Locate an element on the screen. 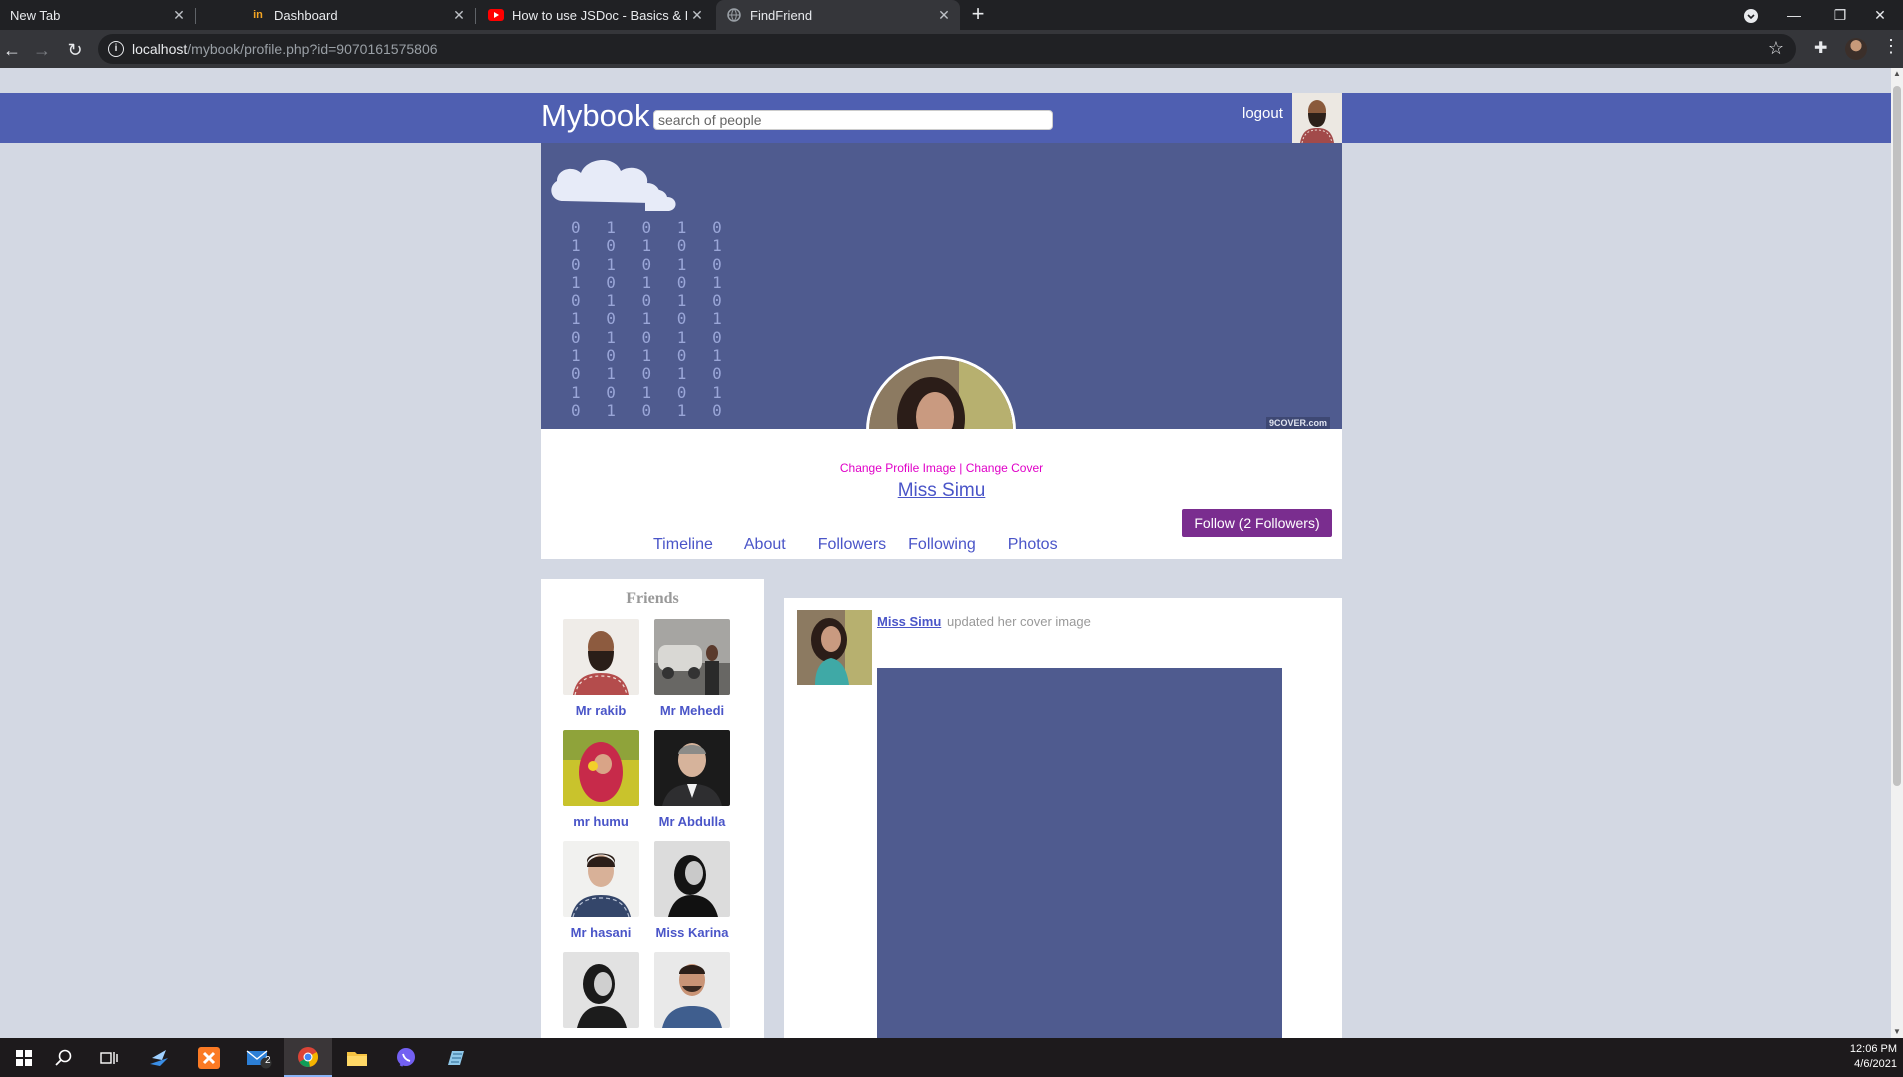  tab-title: New Tab is located at coordinates (35, 15).